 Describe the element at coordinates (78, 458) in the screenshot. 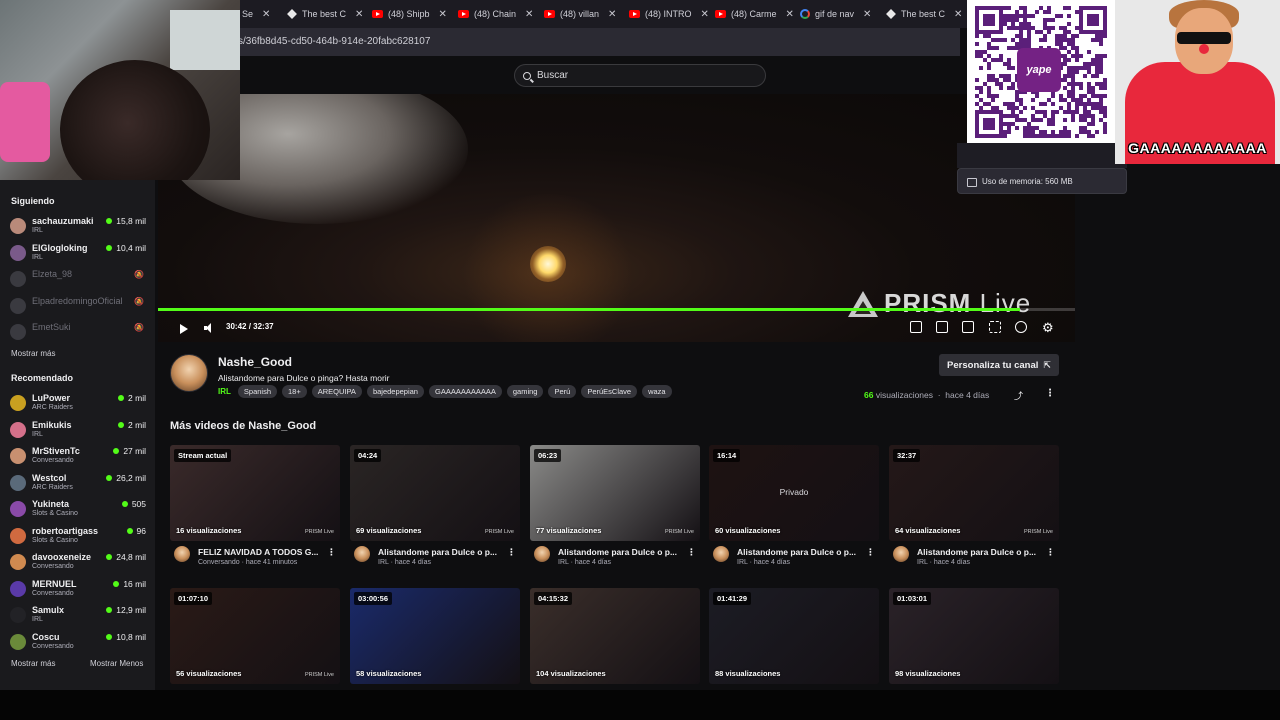

I see `sidebar-channel-item: MrStivenTc Conversando 27 mil` at that location.